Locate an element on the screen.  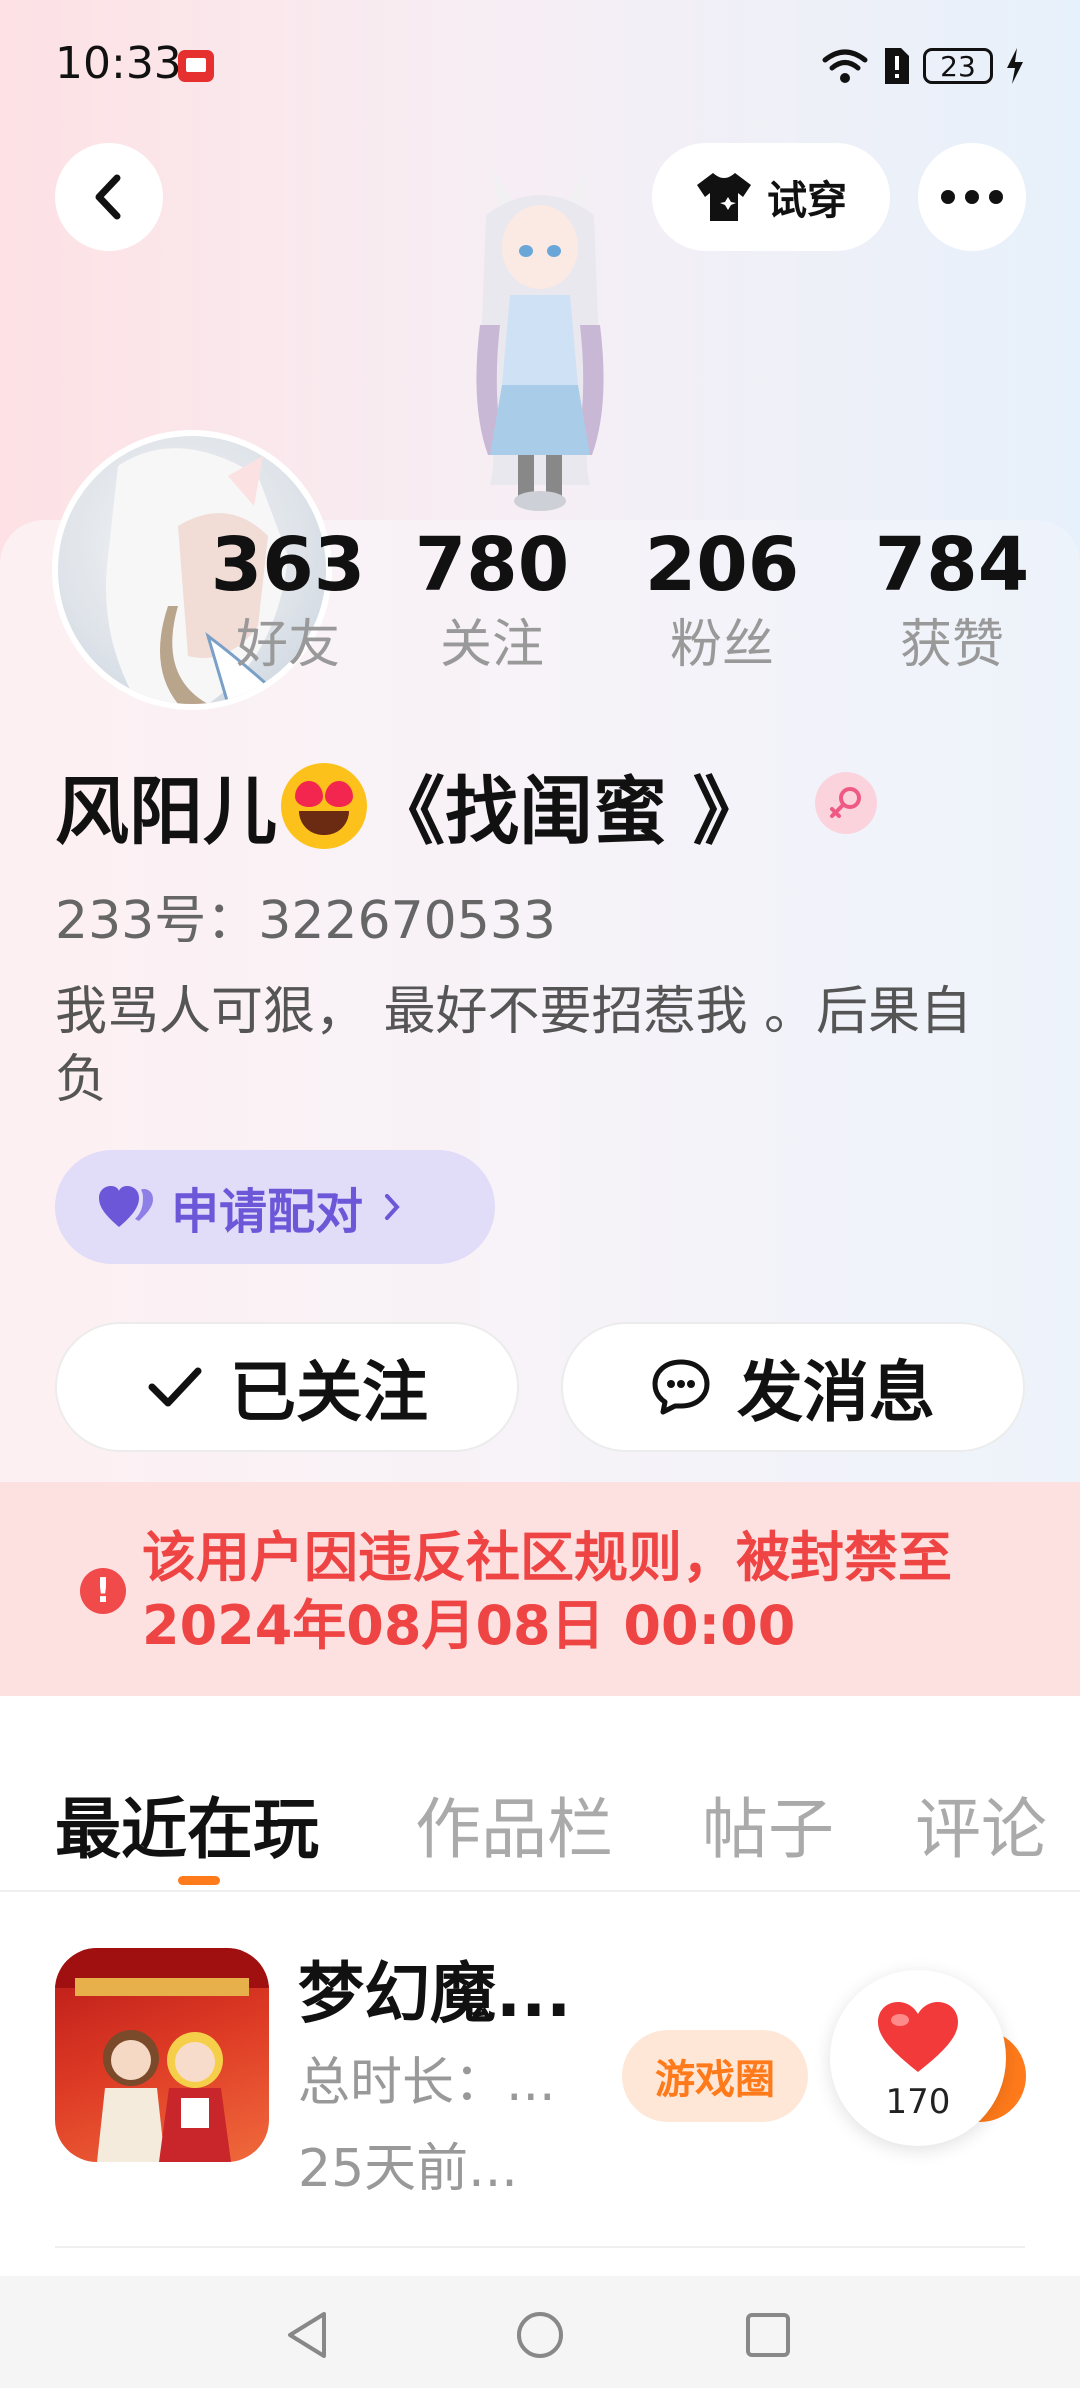
tab-posts: 帖子 is located at coordinates (768, 1824).